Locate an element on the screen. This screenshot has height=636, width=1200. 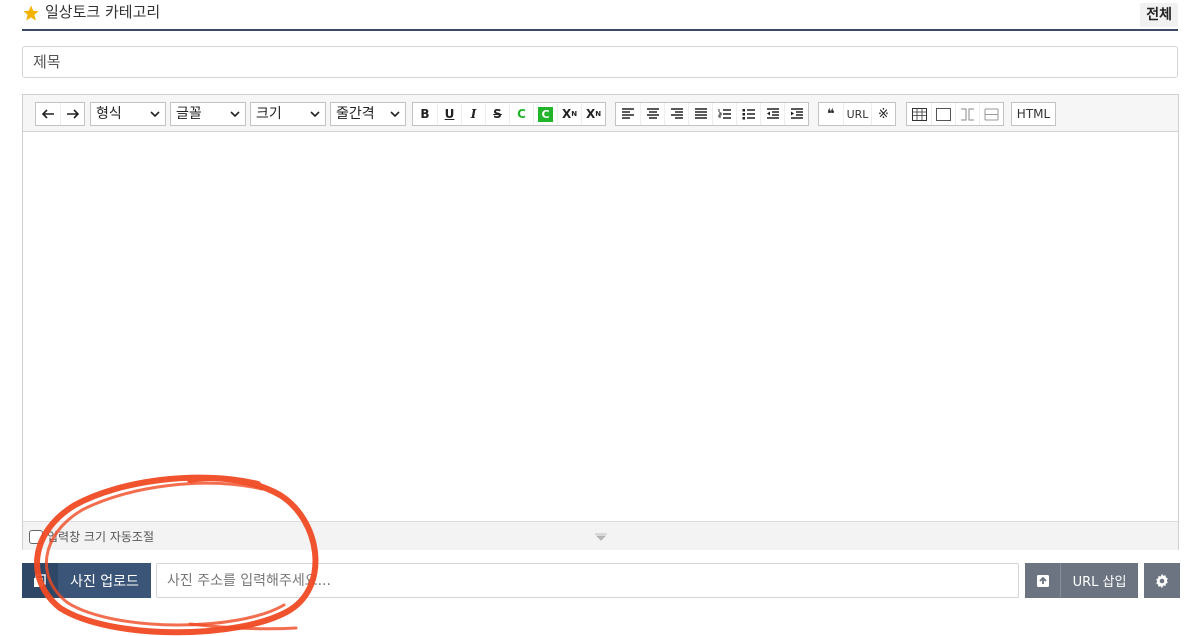
special-char-button: ※ is located at coordinates (883, 114).